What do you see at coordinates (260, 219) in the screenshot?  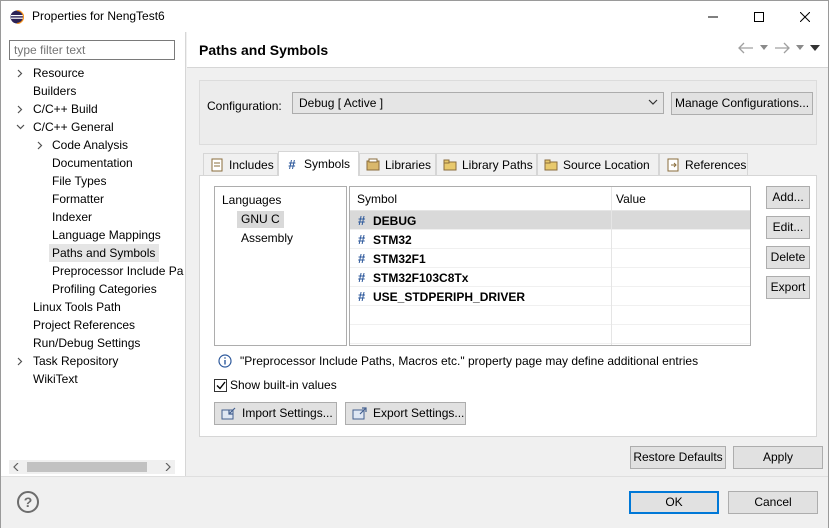 I see `language-item-gnu-c: GNU C` at bounding box center [260, 219].